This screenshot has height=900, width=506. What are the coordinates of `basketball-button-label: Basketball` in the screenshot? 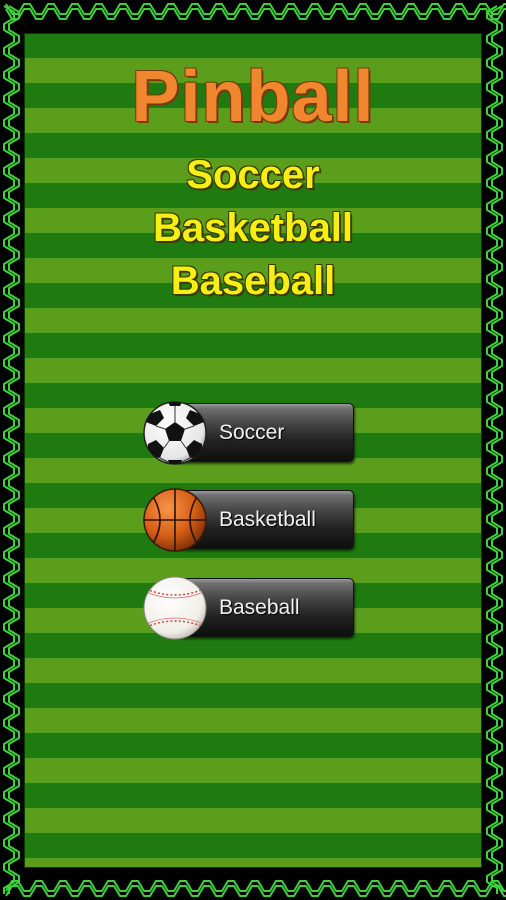 It's located at (267, 519).